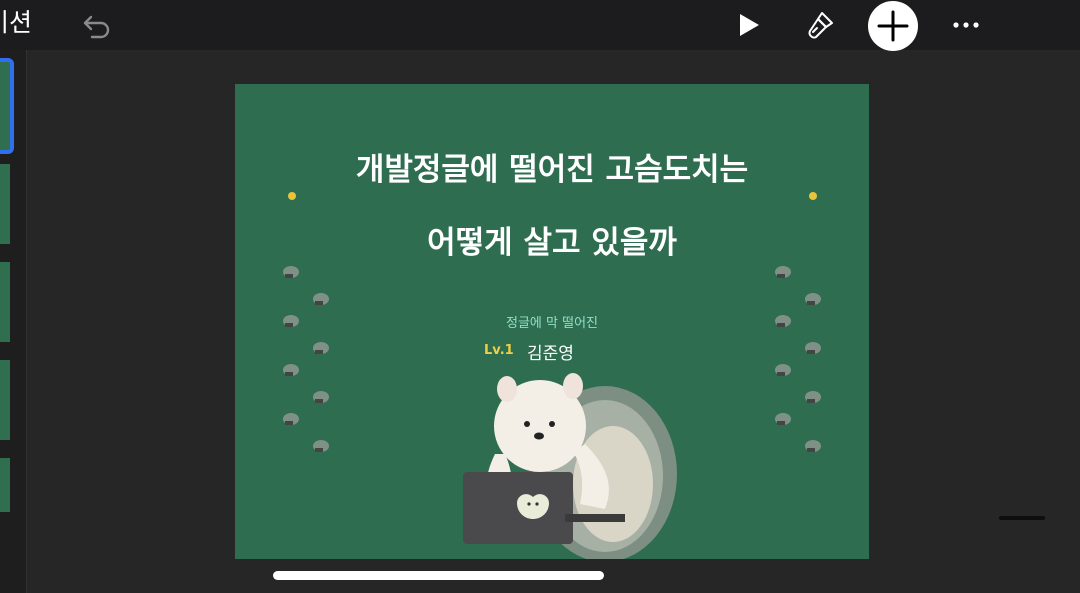  What do you see at coordinates (820, 25) in the screenshot?
I see `format-brush-icon` at bounding box center [820, 25].